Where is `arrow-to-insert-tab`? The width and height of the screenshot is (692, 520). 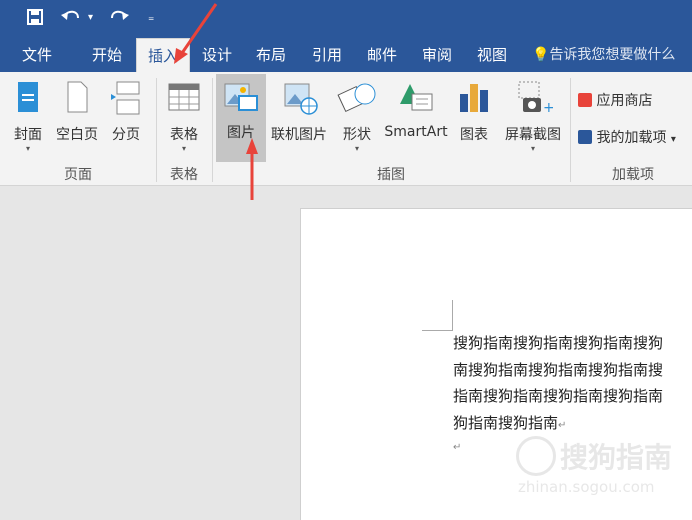
arrow-to-insert-tab is located at coordinates (196, 33).